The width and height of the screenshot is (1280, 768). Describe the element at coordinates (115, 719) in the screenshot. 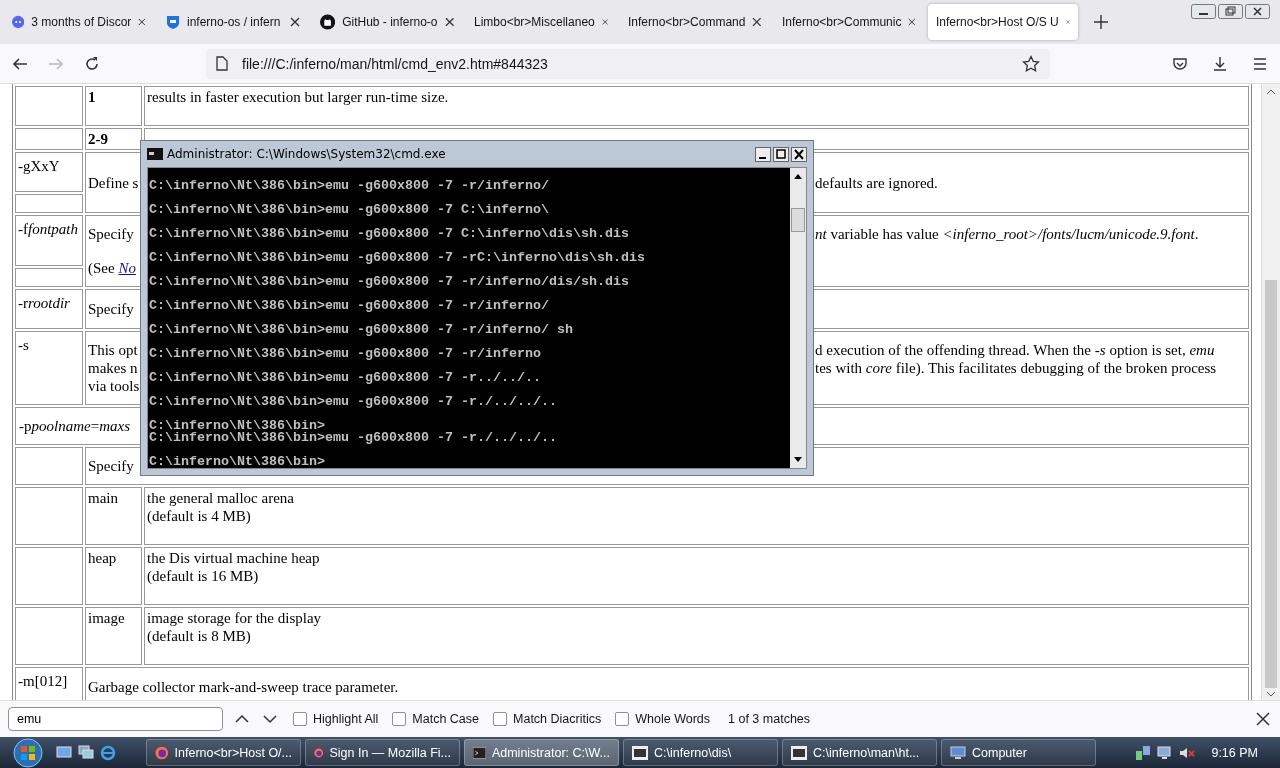

I see `find-field: emu` at that location.